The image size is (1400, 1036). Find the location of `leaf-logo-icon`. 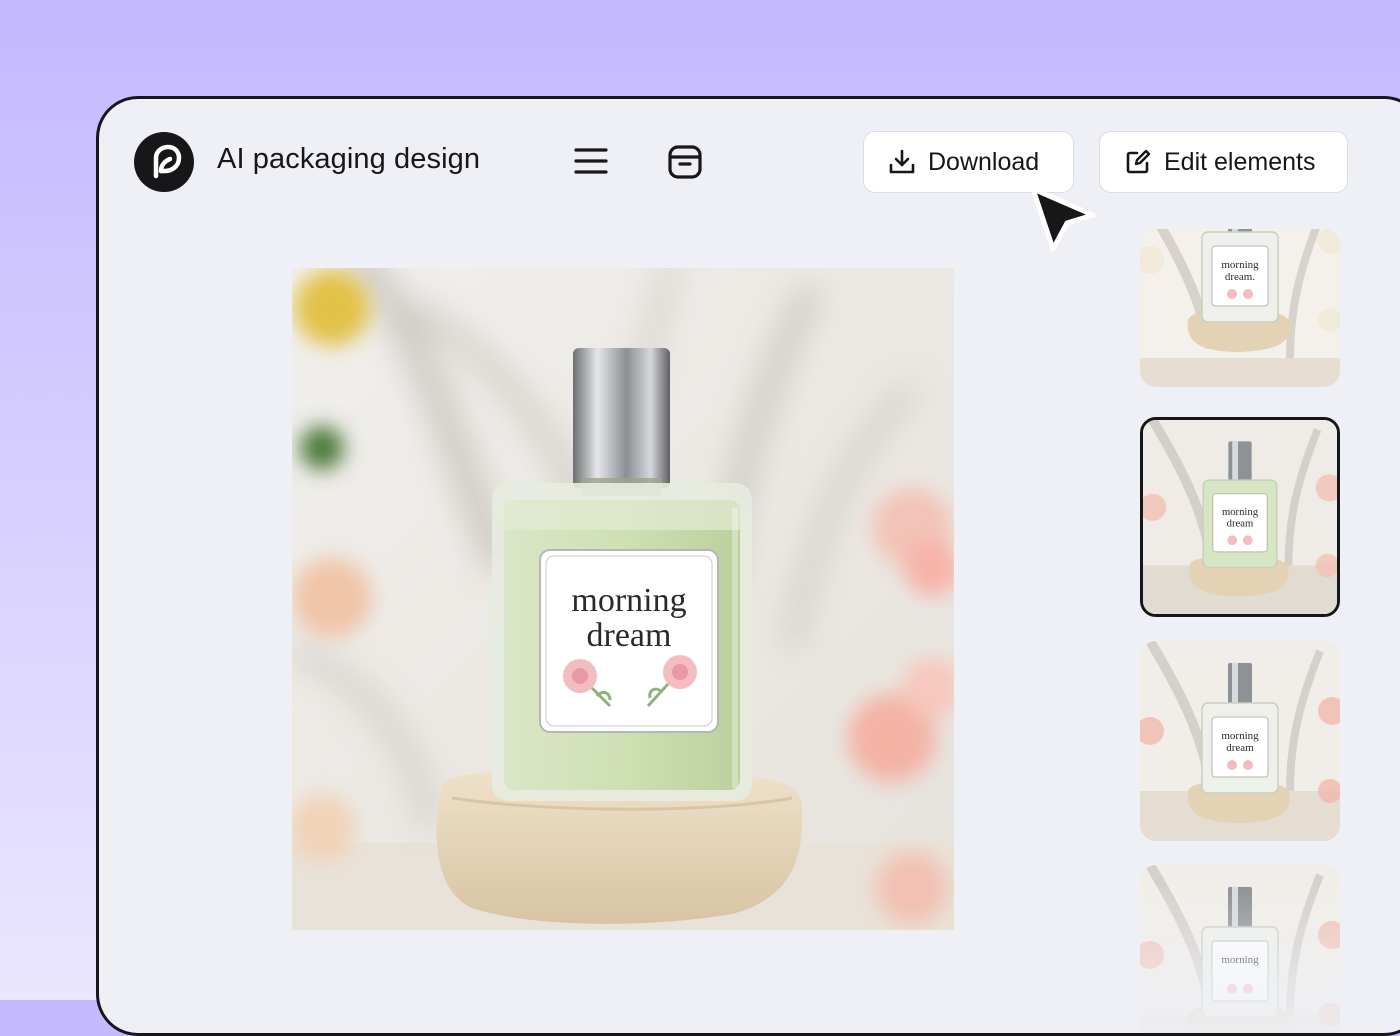

leaf-logo-icon is located at coordinates (164, 162).